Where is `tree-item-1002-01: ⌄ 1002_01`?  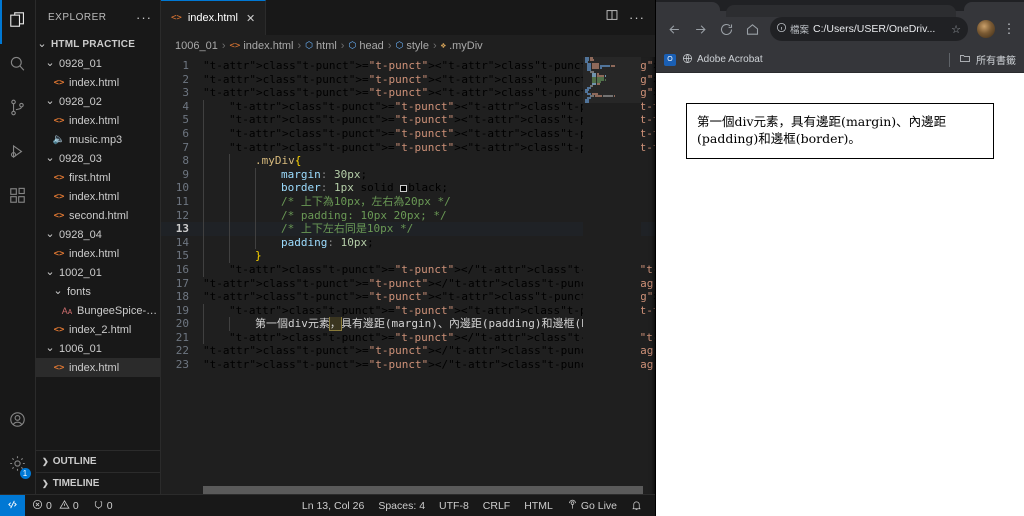
tree-item-1002-01: ⌄ 1002_01 is located at coordinates (98, 272).